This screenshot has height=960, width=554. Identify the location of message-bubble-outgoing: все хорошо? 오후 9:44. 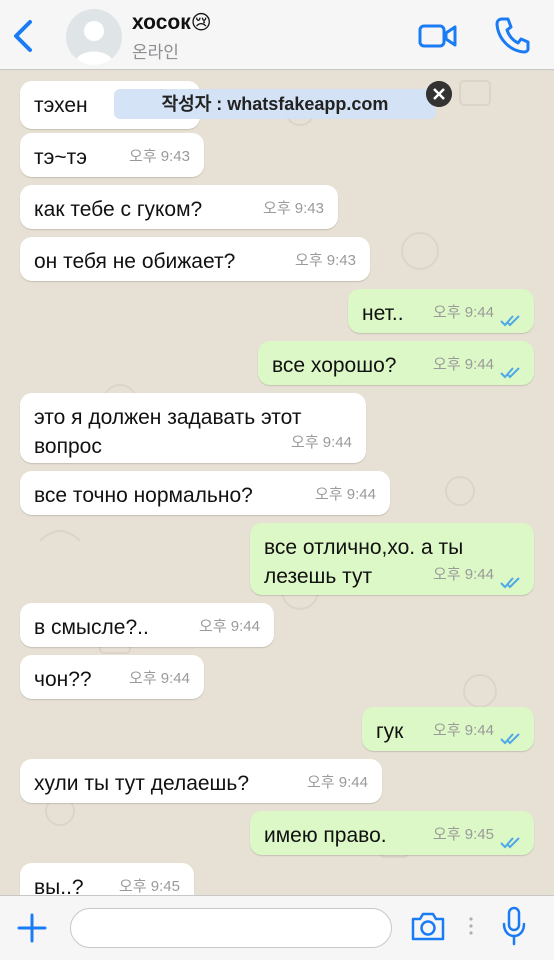
(396, 363).